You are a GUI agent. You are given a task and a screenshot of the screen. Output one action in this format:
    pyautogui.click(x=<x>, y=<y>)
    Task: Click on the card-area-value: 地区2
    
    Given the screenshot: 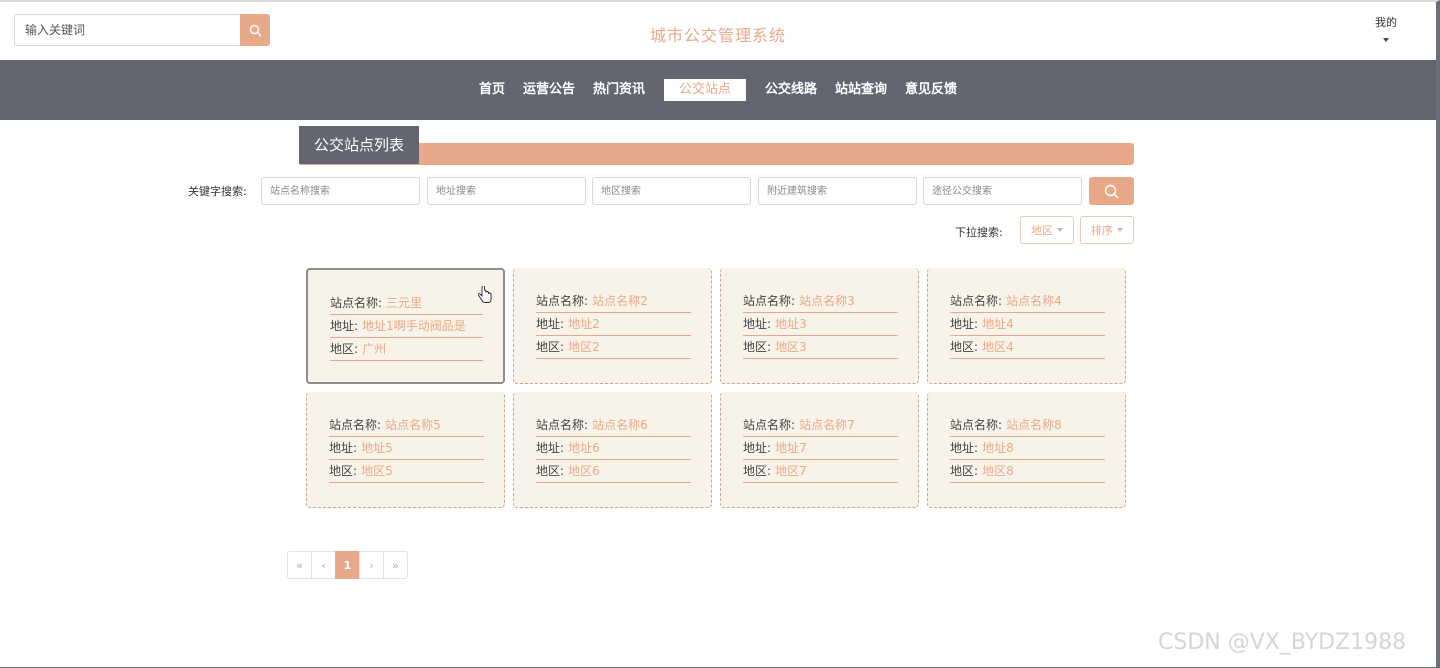 What is the action you would take?
    pyautogui.click(x=584, y=347)
    